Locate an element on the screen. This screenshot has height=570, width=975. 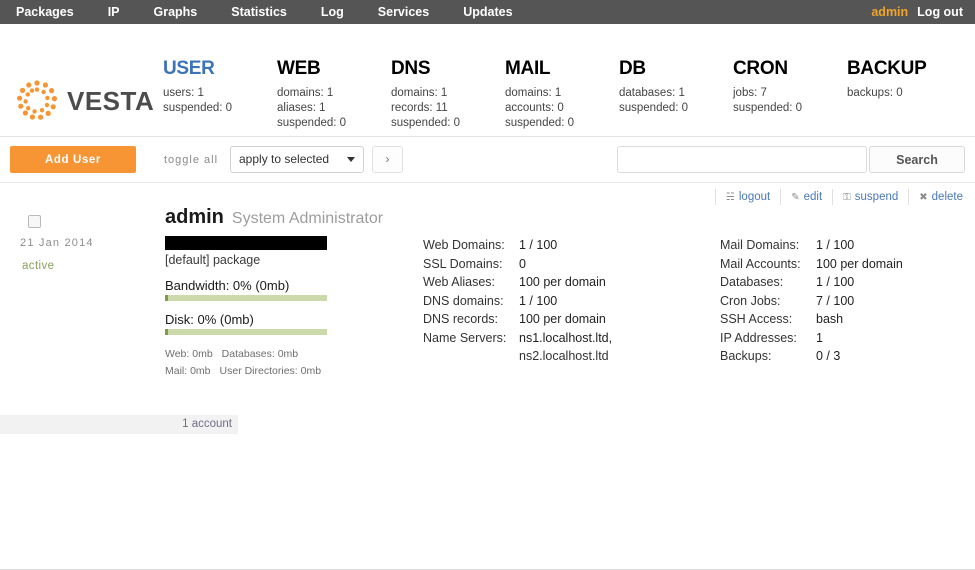
apply-to-selected-select: apply to selected is located at coordinates (297, 159).